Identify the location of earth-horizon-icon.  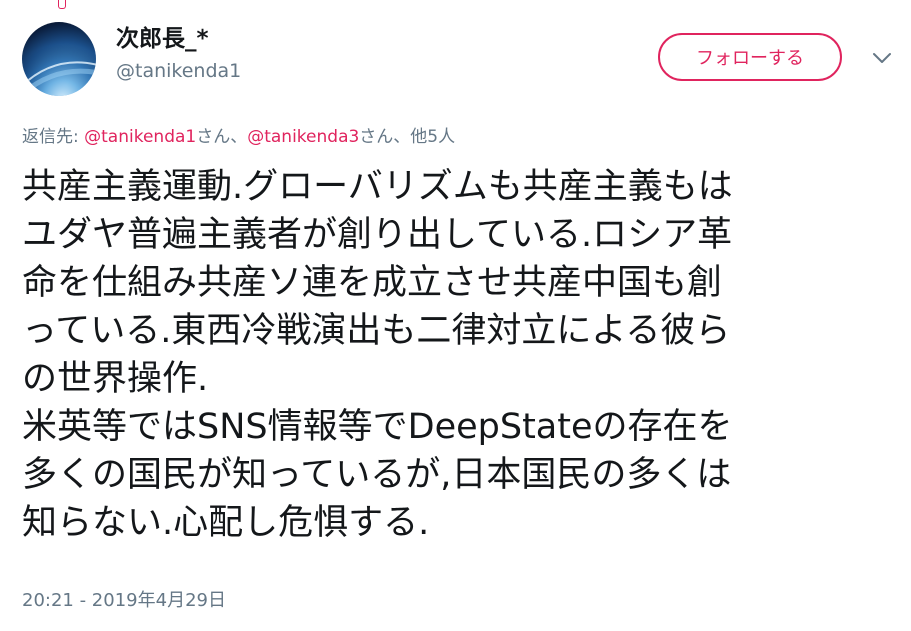
(59, 59).